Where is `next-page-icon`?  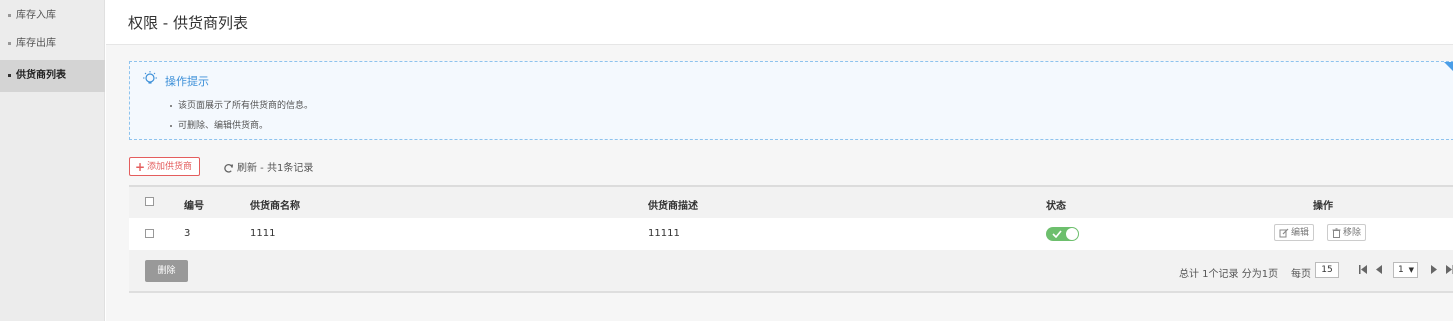
next-page-icon is located at coordinates (1434, 269).